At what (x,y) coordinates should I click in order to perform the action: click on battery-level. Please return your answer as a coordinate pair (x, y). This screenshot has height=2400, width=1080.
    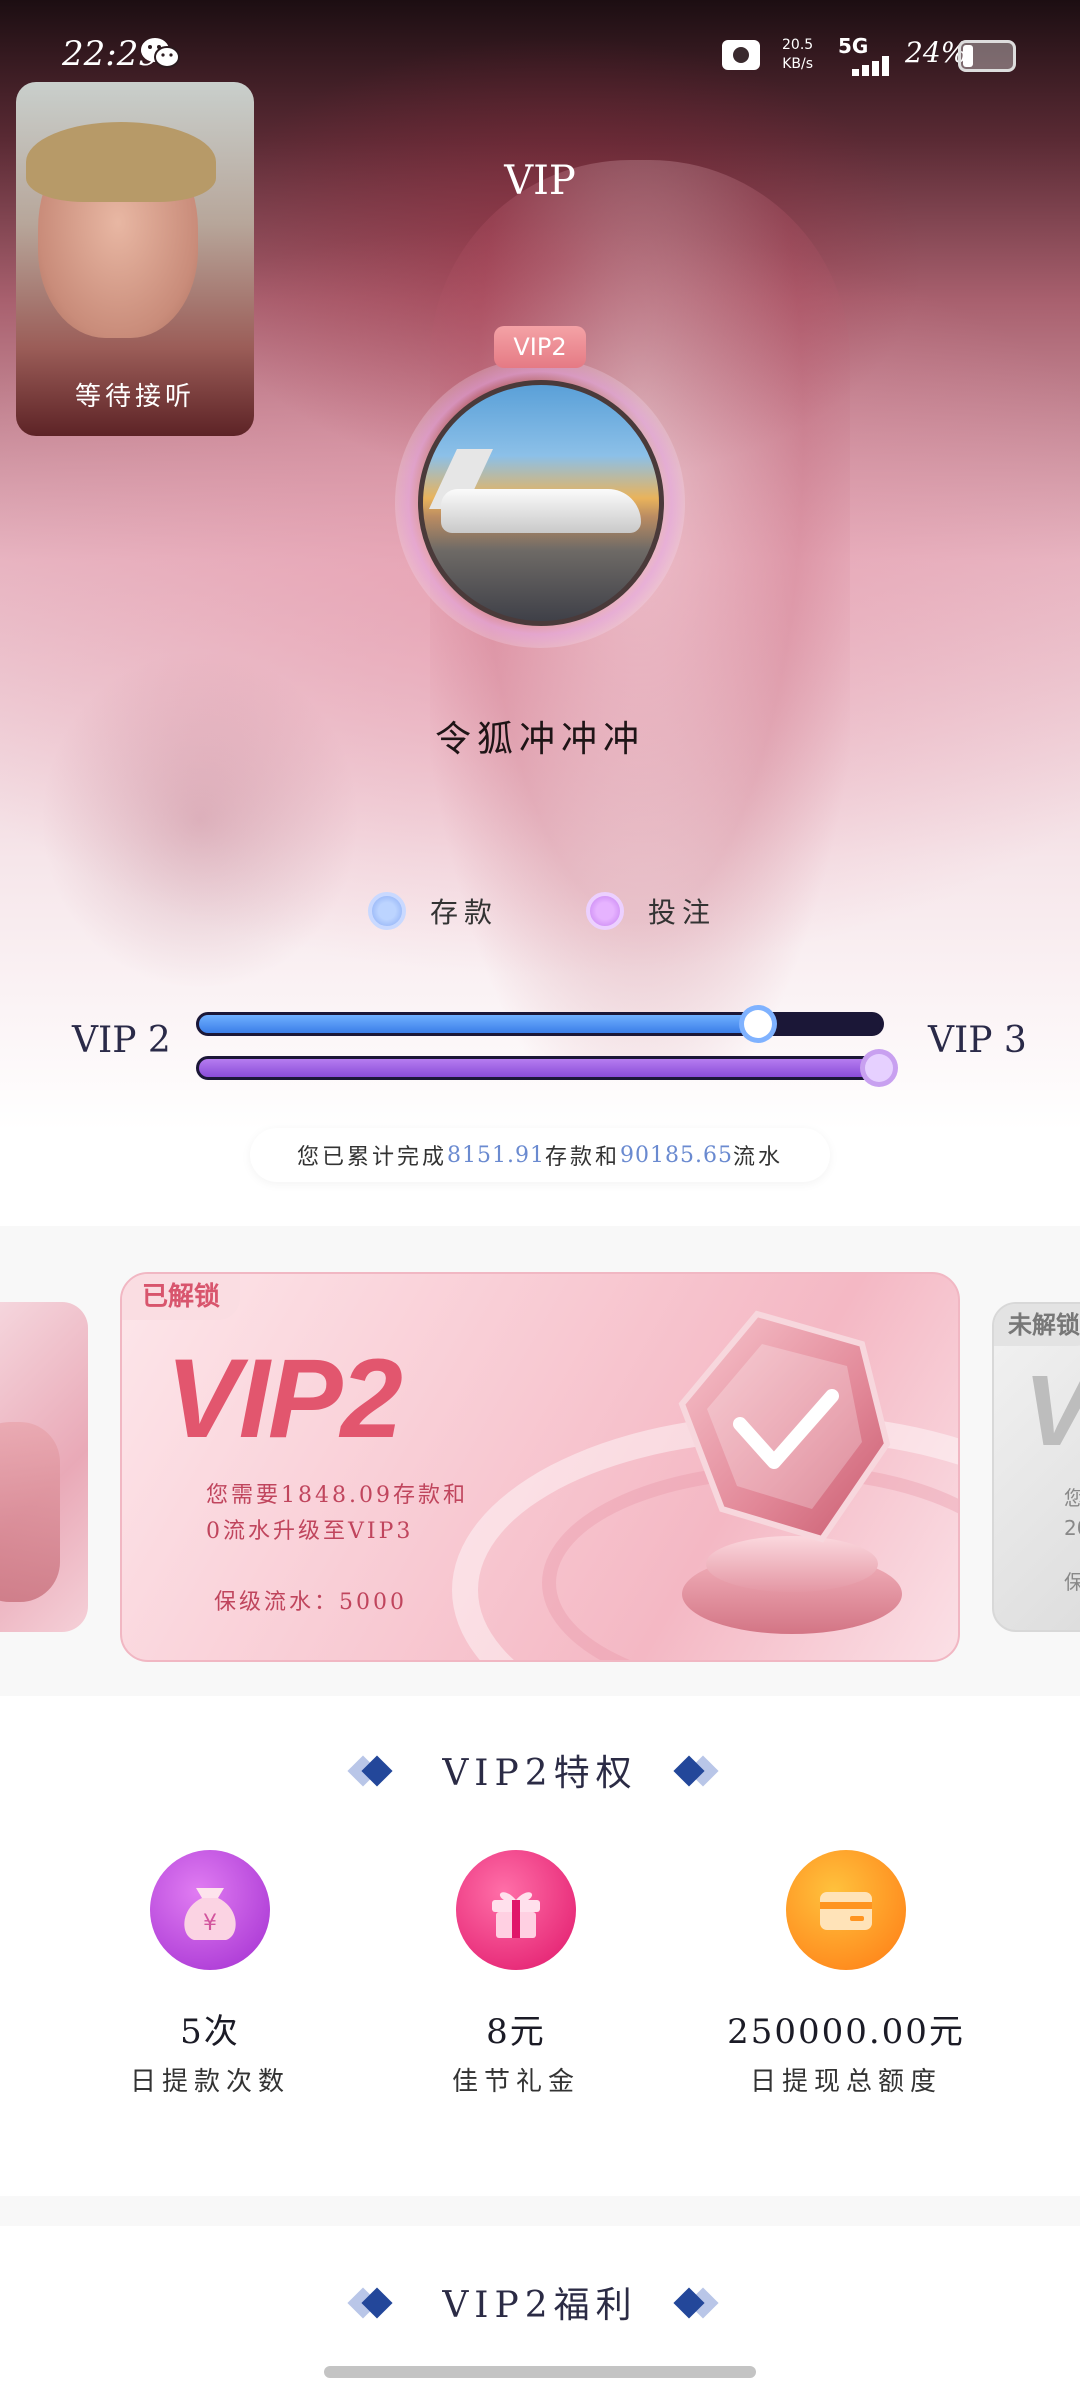
    Looking at the image, I should click on (968, 56).